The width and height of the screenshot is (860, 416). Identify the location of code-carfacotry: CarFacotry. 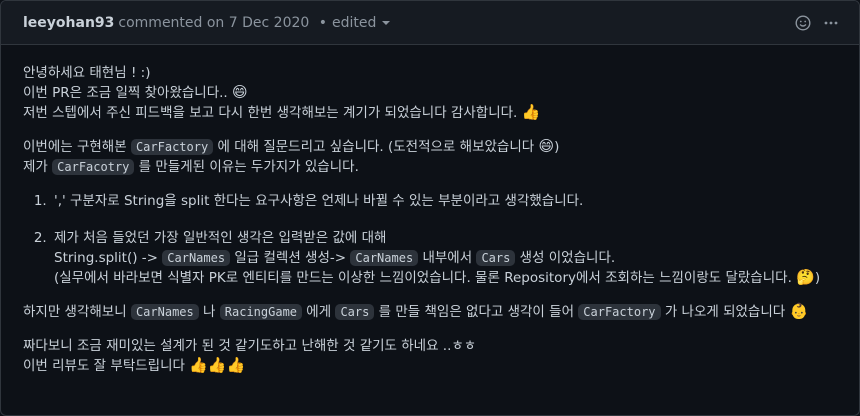
(93, 167).